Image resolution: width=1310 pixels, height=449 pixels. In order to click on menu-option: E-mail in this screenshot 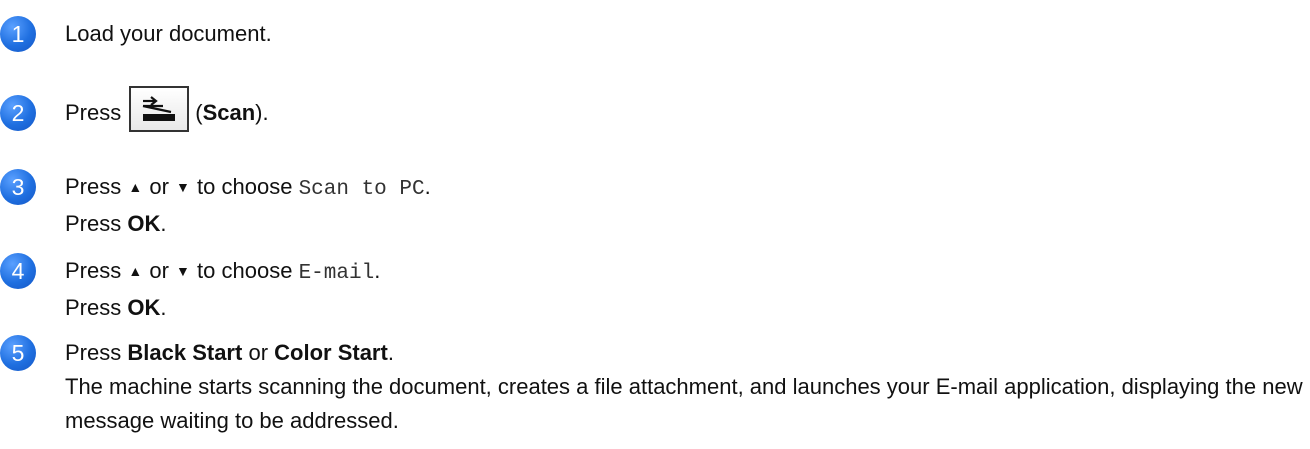, I will do `click(336, 273)`.